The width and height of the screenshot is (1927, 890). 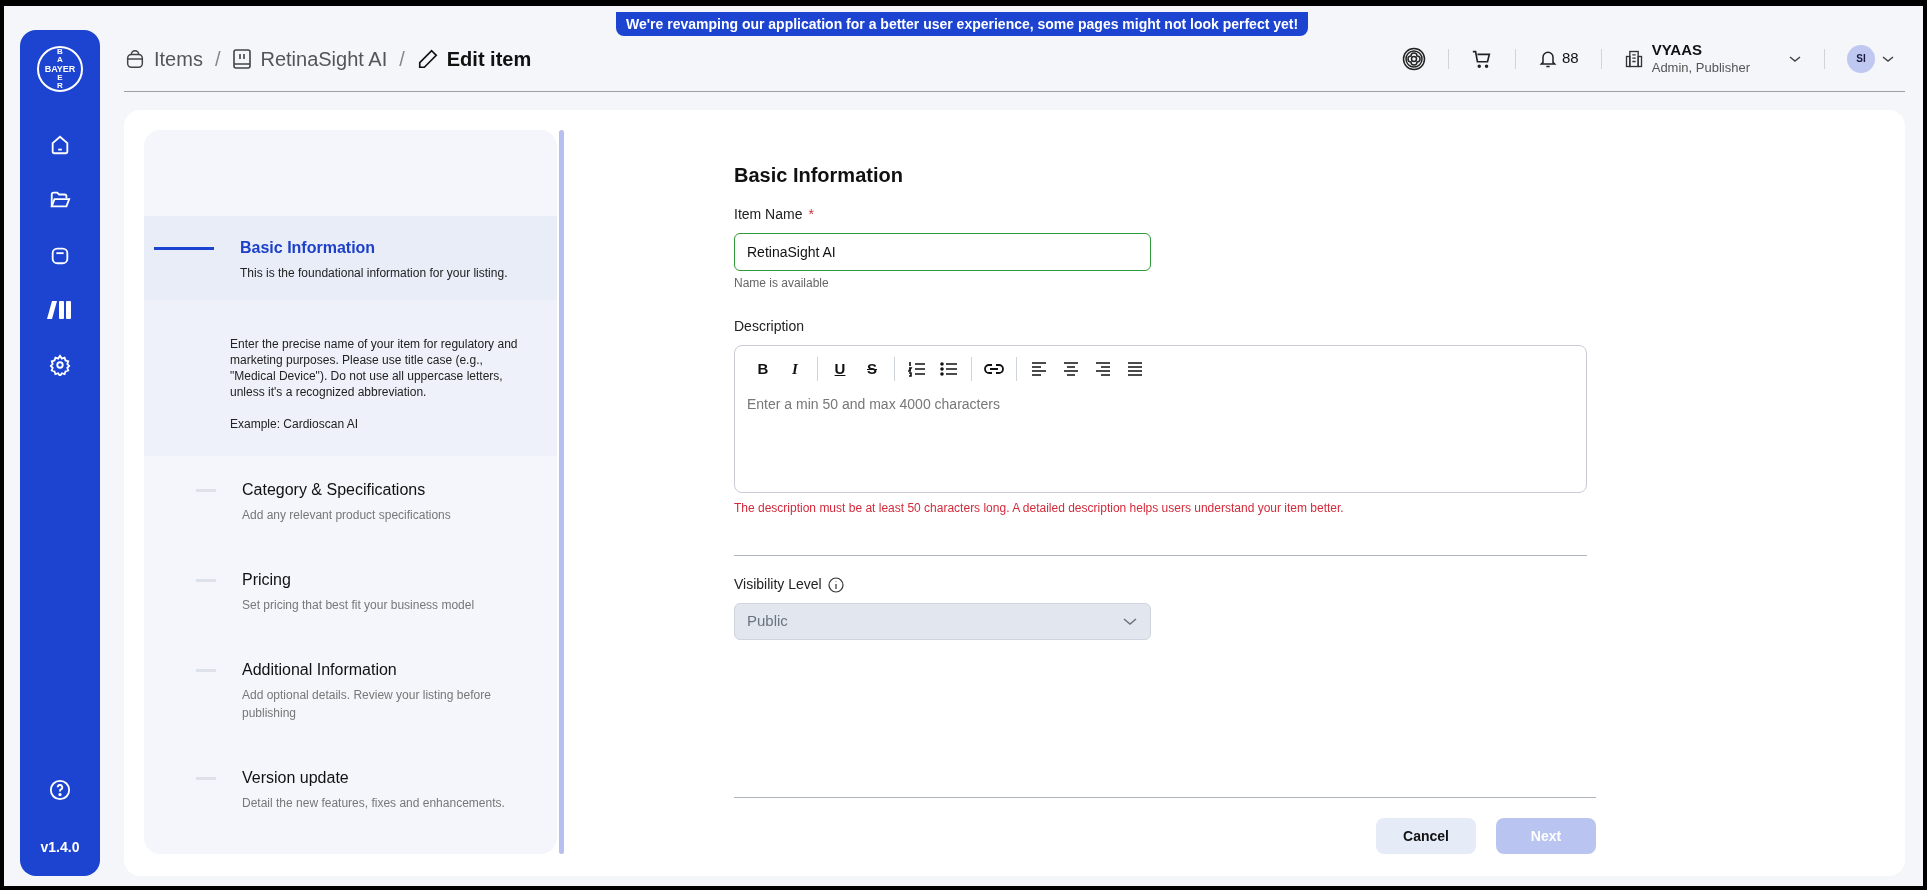 What do you see at coordinates (295, 424) in the screenshot?
I see `hint-text: Example: Cardioscan AI` at bounding box center [295, 424].